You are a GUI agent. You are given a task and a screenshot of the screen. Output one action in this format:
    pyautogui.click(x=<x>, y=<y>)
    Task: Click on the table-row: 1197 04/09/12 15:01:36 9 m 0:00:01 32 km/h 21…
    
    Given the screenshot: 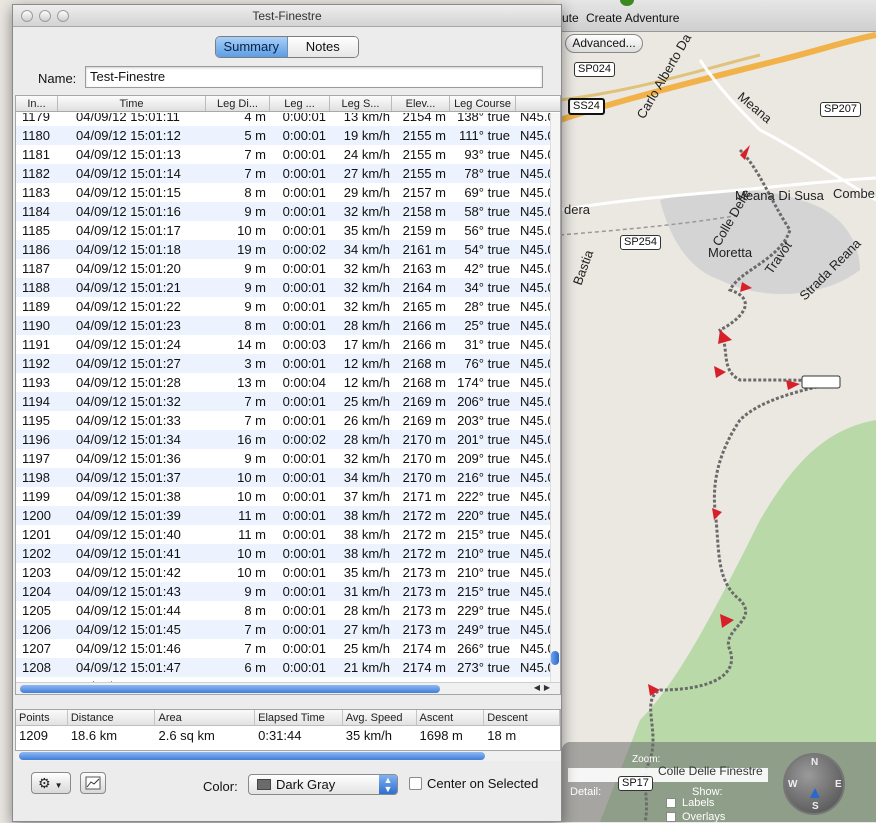 What is the action you would take?
    pyautogui.click(x=288, y=458)
    